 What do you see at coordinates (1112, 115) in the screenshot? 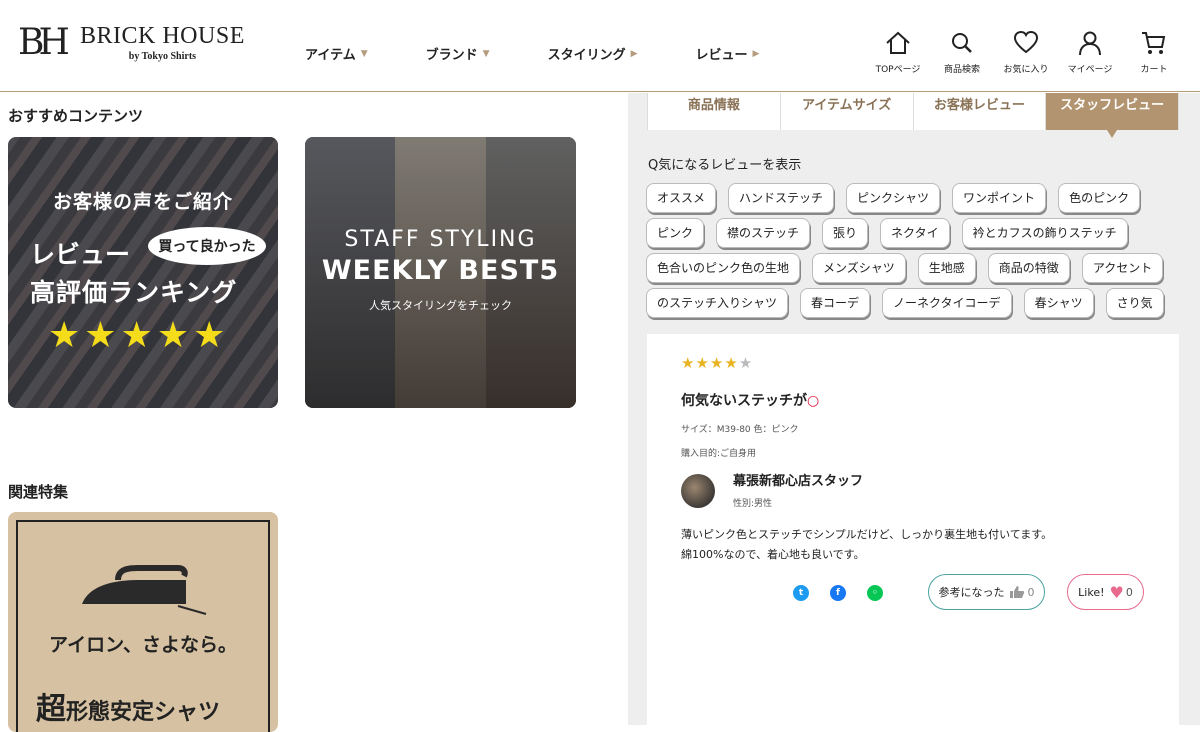
I see `tab-staff-reviews: スタッフレビュー` at bounding box center [1112, 115].